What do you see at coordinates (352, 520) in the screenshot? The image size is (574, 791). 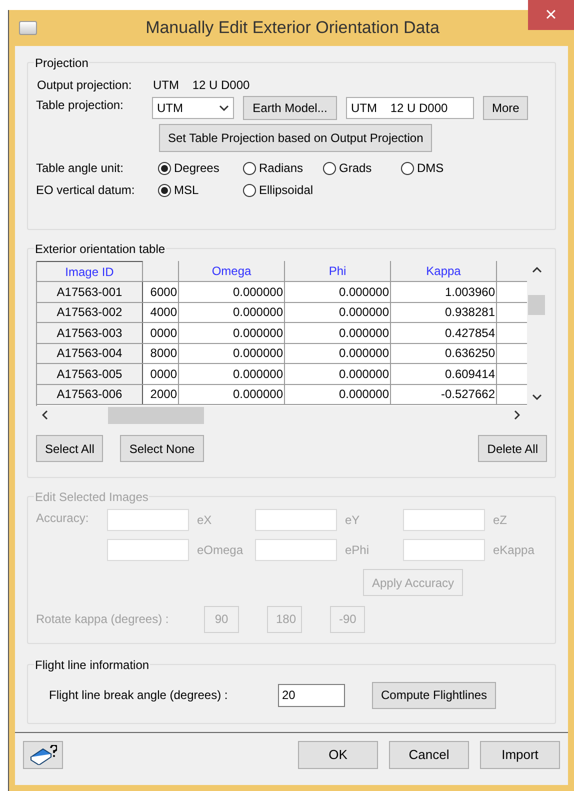 I see `field-label: eY` at bounding box center [352, 520].